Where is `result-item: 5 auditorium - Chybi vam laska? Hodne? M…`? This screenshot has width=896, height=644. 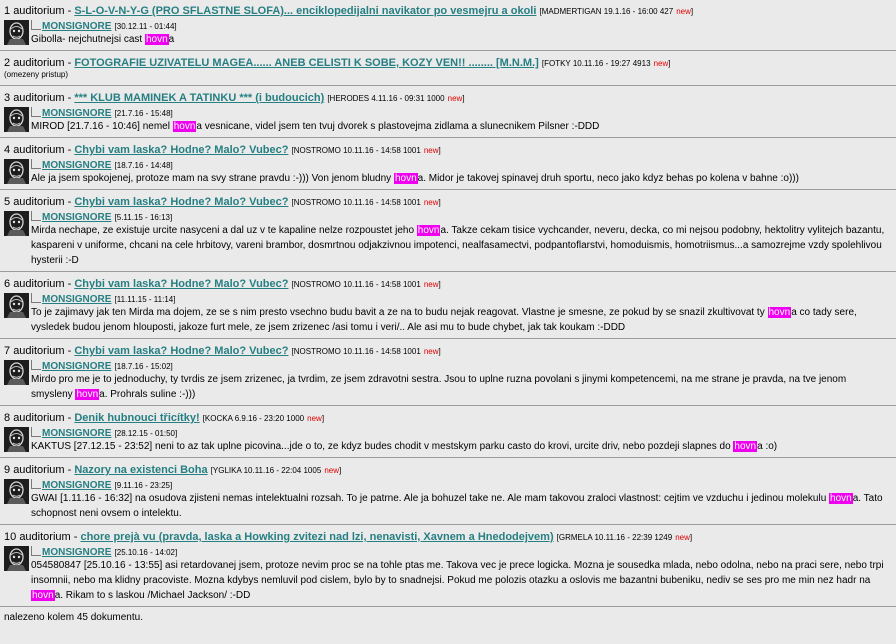 result-item: 5 auditorium - Chybi vam laska? Hodne? M… is located at coordinates (448, 233).